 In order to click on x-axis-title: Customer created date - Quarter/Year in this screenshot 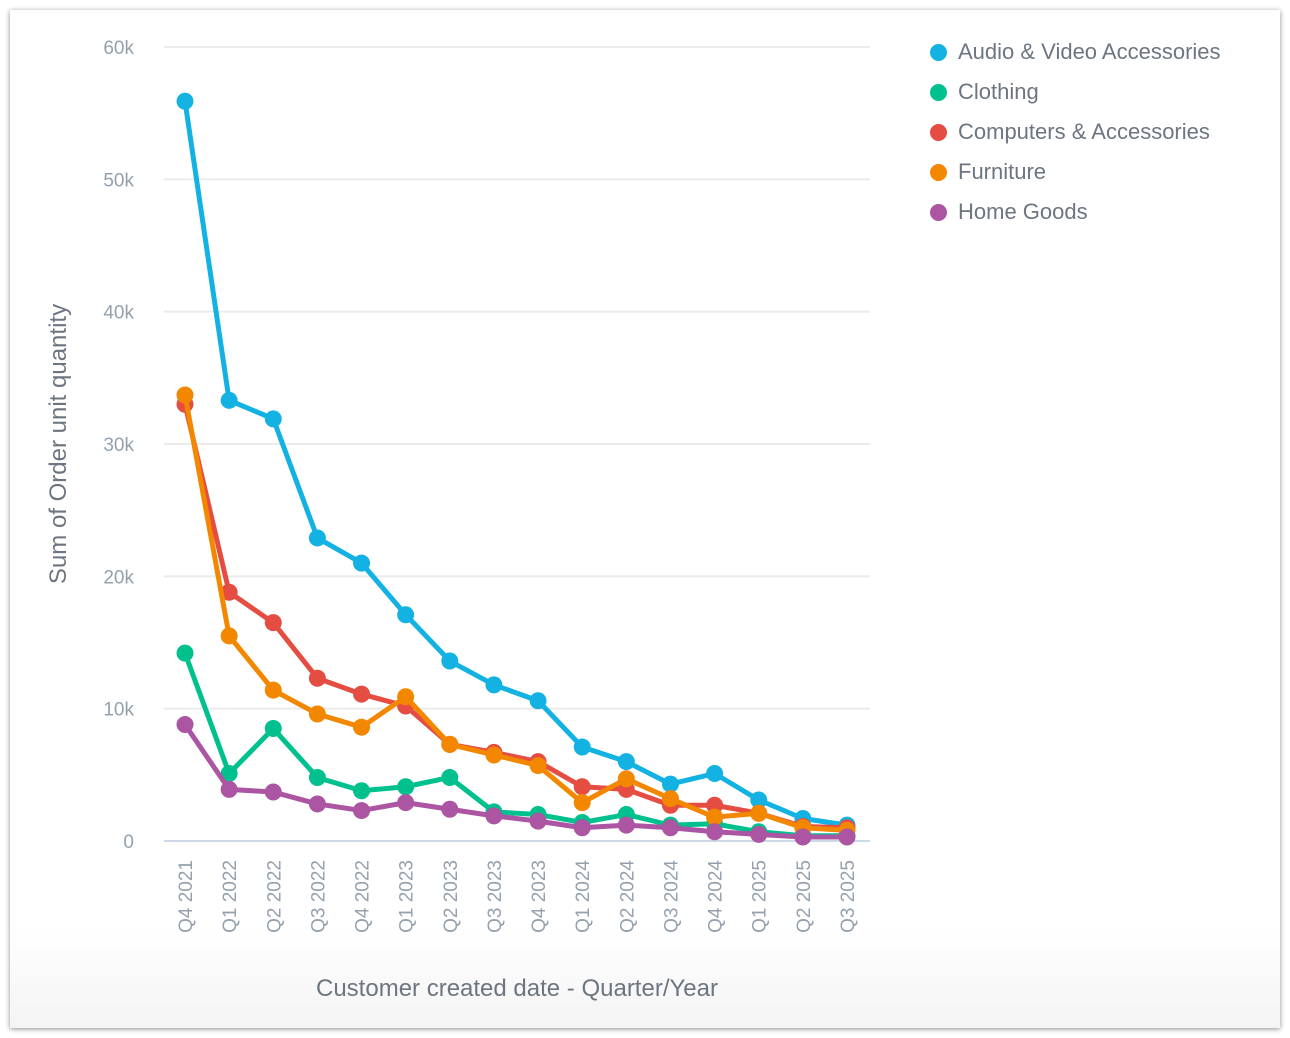, I will do `click(517, 988)`.